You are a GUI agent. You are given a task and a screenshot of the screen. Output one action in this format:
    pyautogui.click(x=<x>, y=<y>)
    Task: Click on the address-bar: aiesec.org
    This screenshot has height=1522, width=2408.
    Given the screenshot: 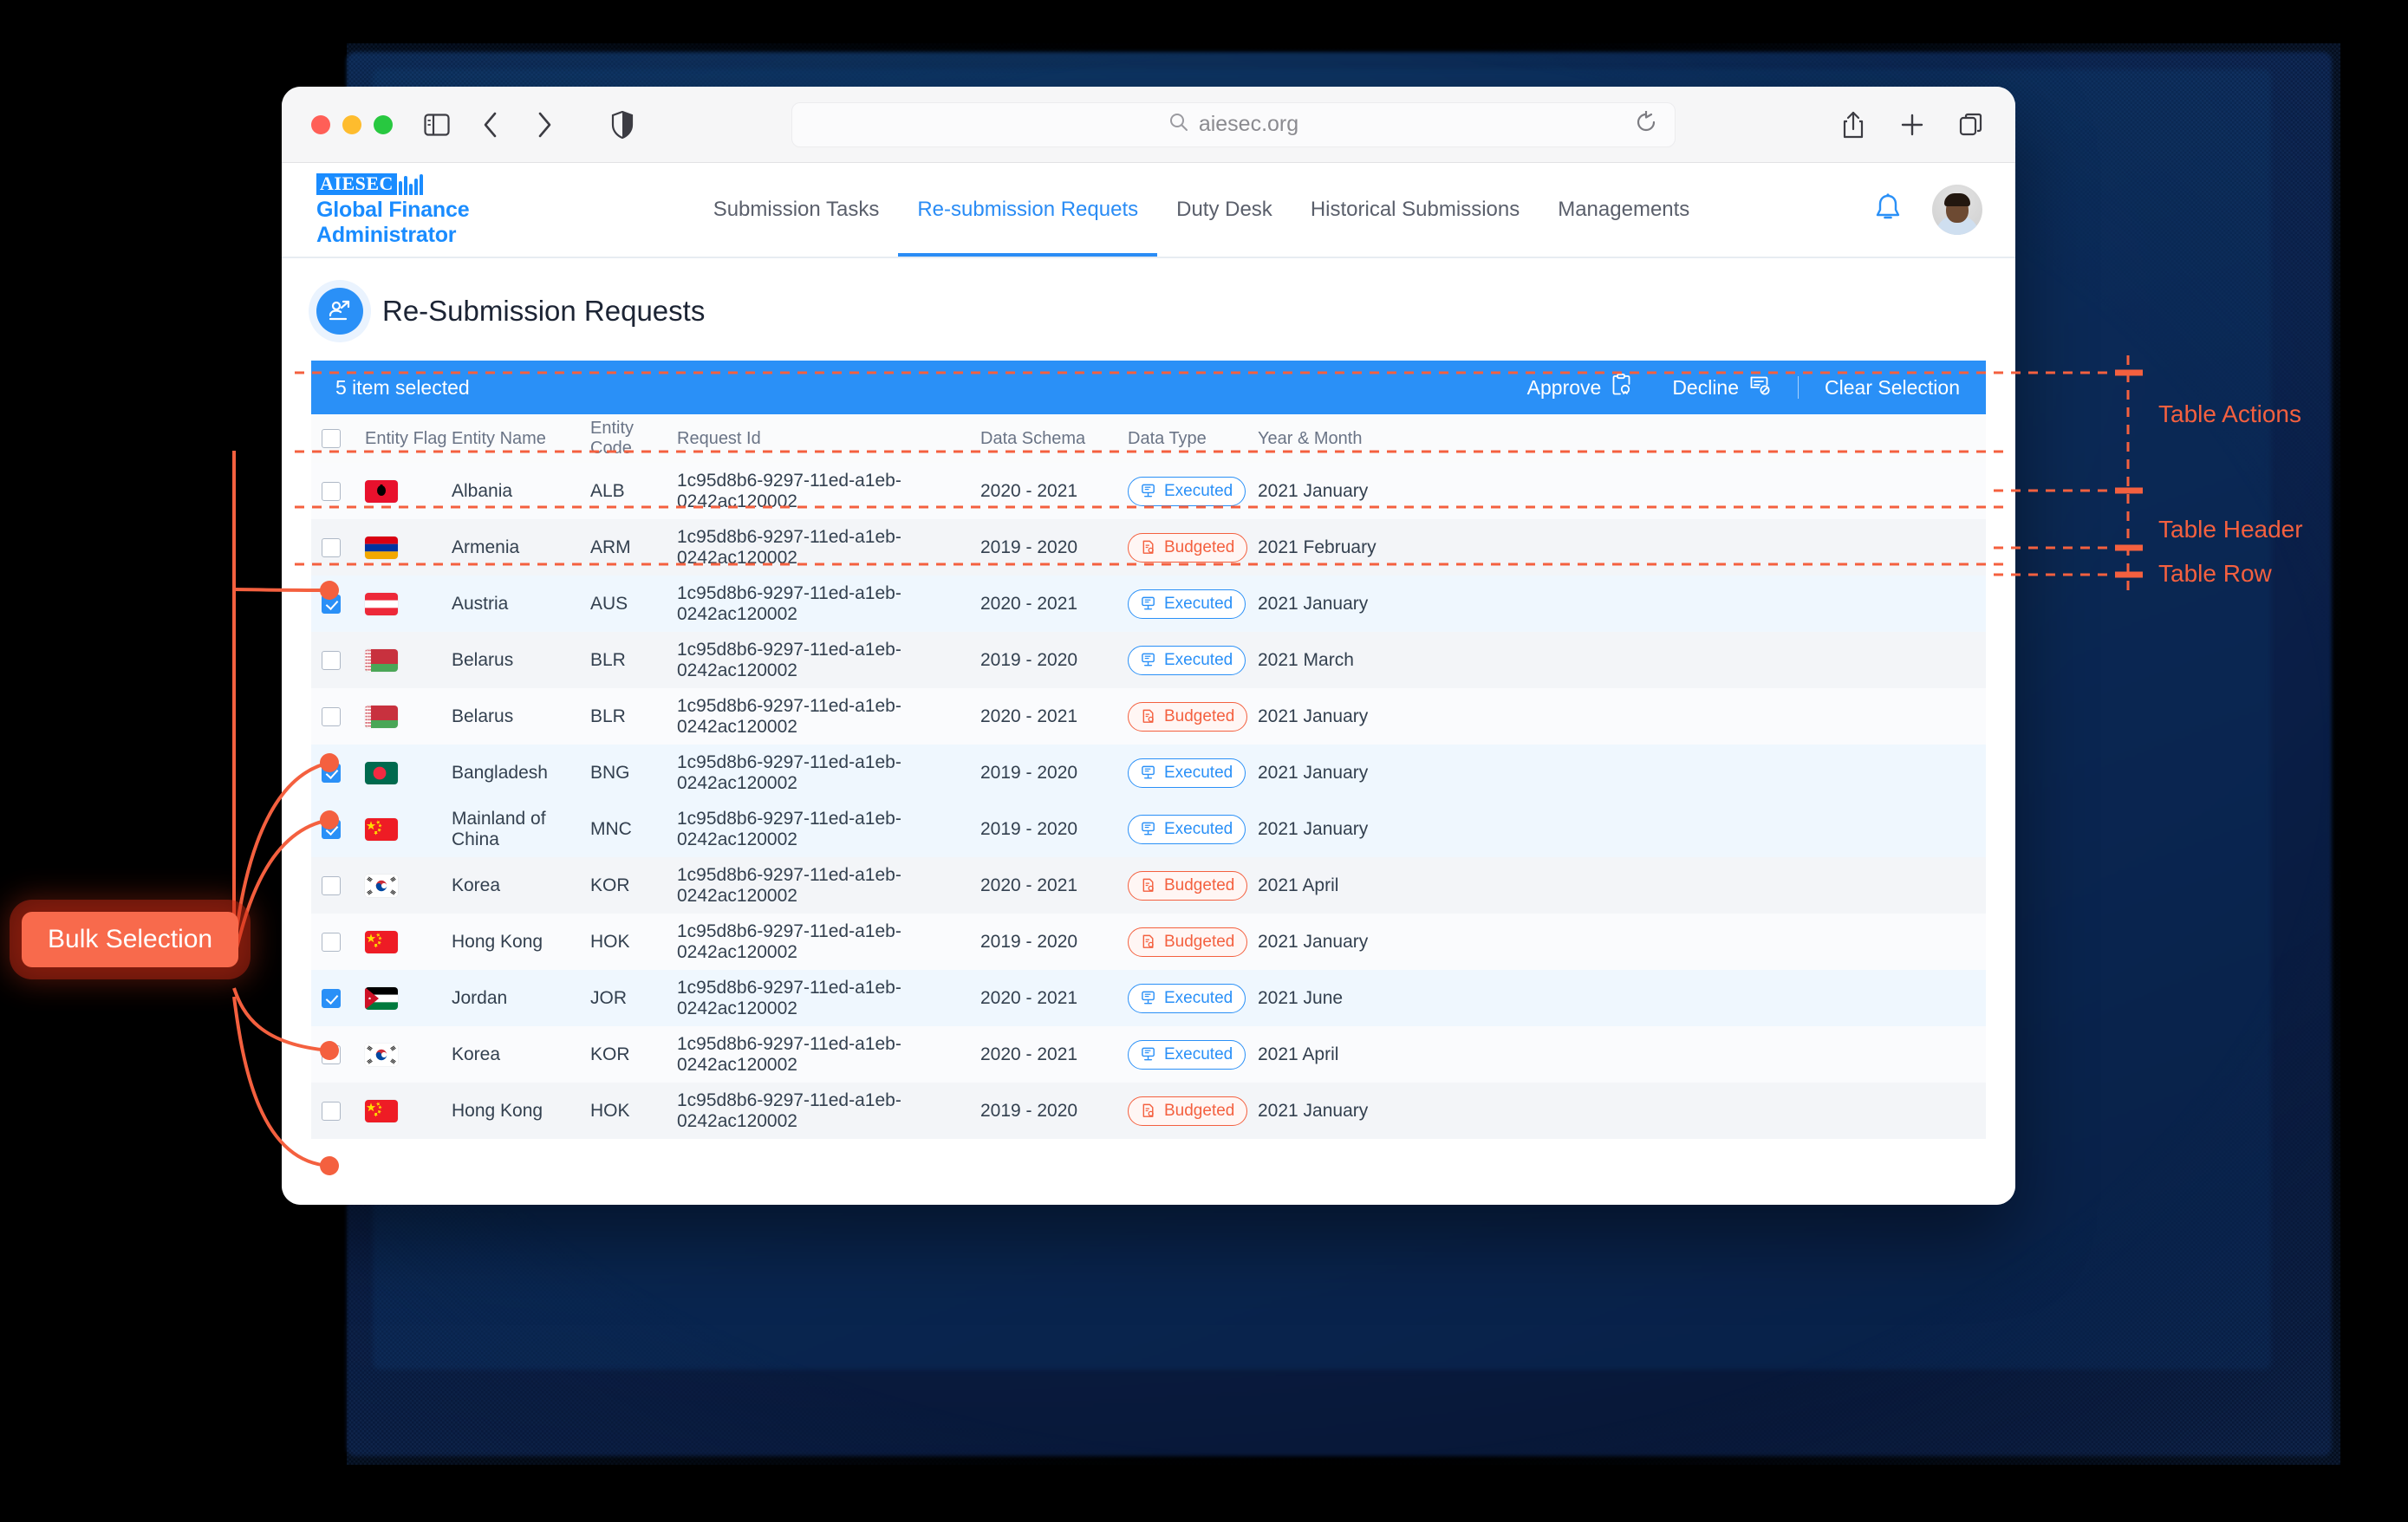 What is the action you would take?
    pyautogui.click(x=1233, y=124)
    